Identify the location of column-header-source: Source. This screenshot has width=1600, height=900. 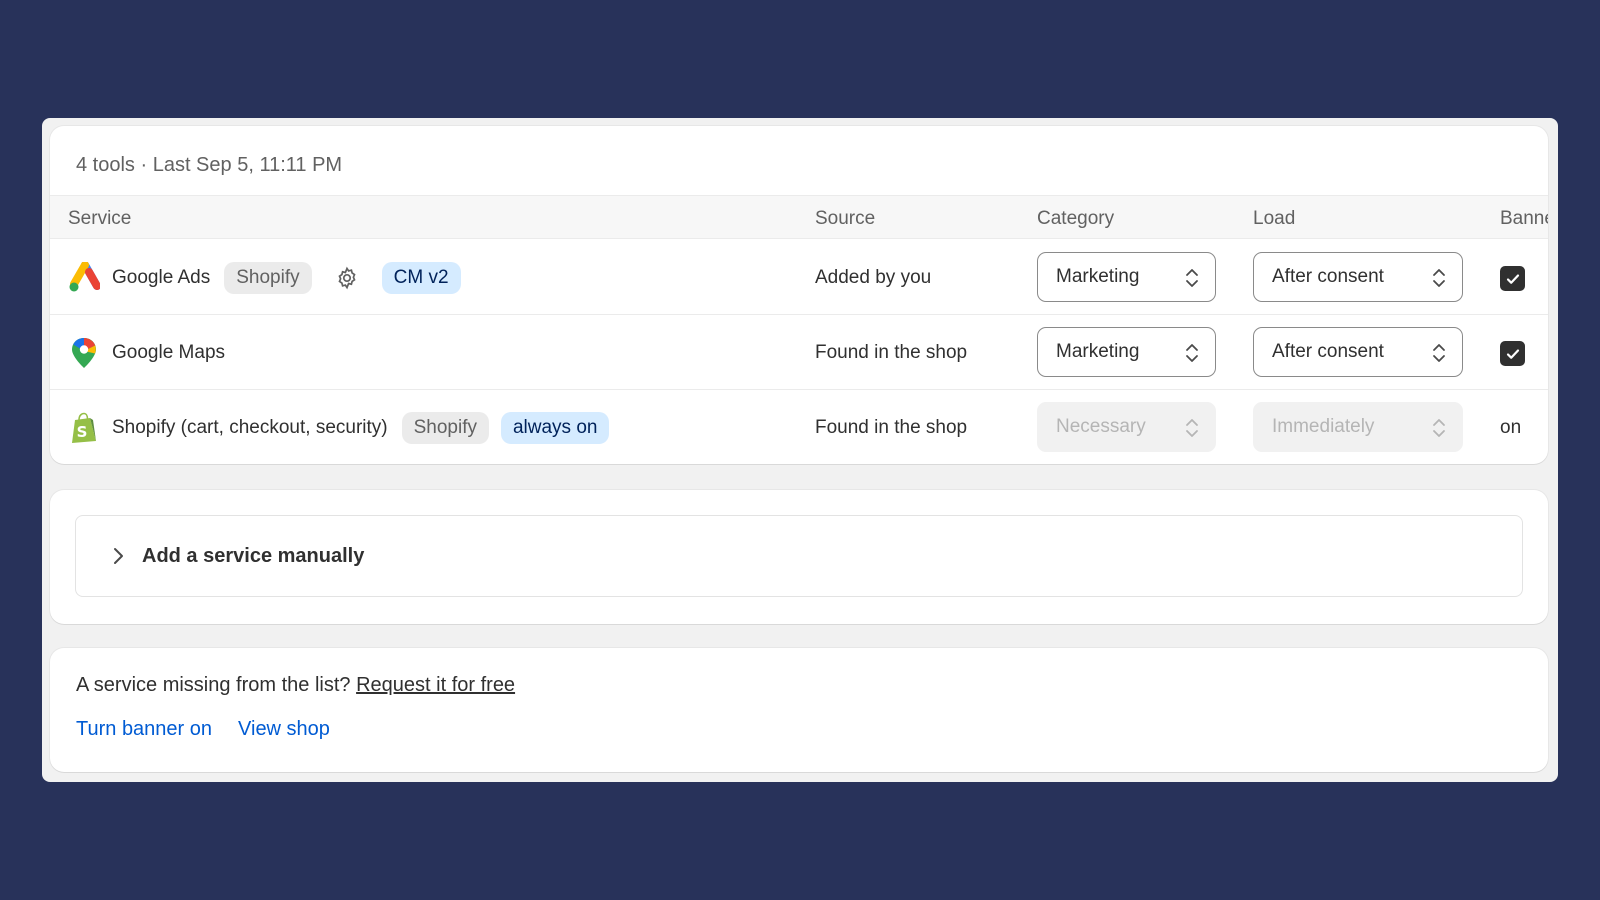
(845, 218).